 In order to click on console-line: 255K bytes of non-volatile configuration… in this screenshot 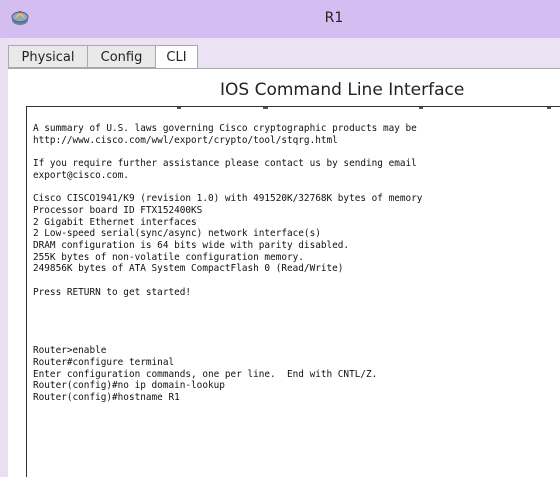, I will do `click(168, 257)`.